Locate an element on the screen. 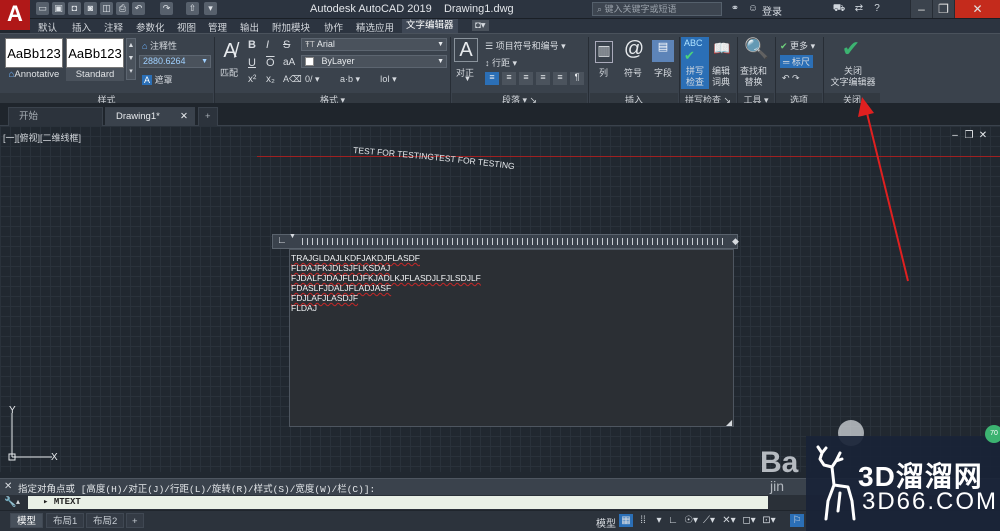  restore-button: ❐ is located at coordinates (943, 9).